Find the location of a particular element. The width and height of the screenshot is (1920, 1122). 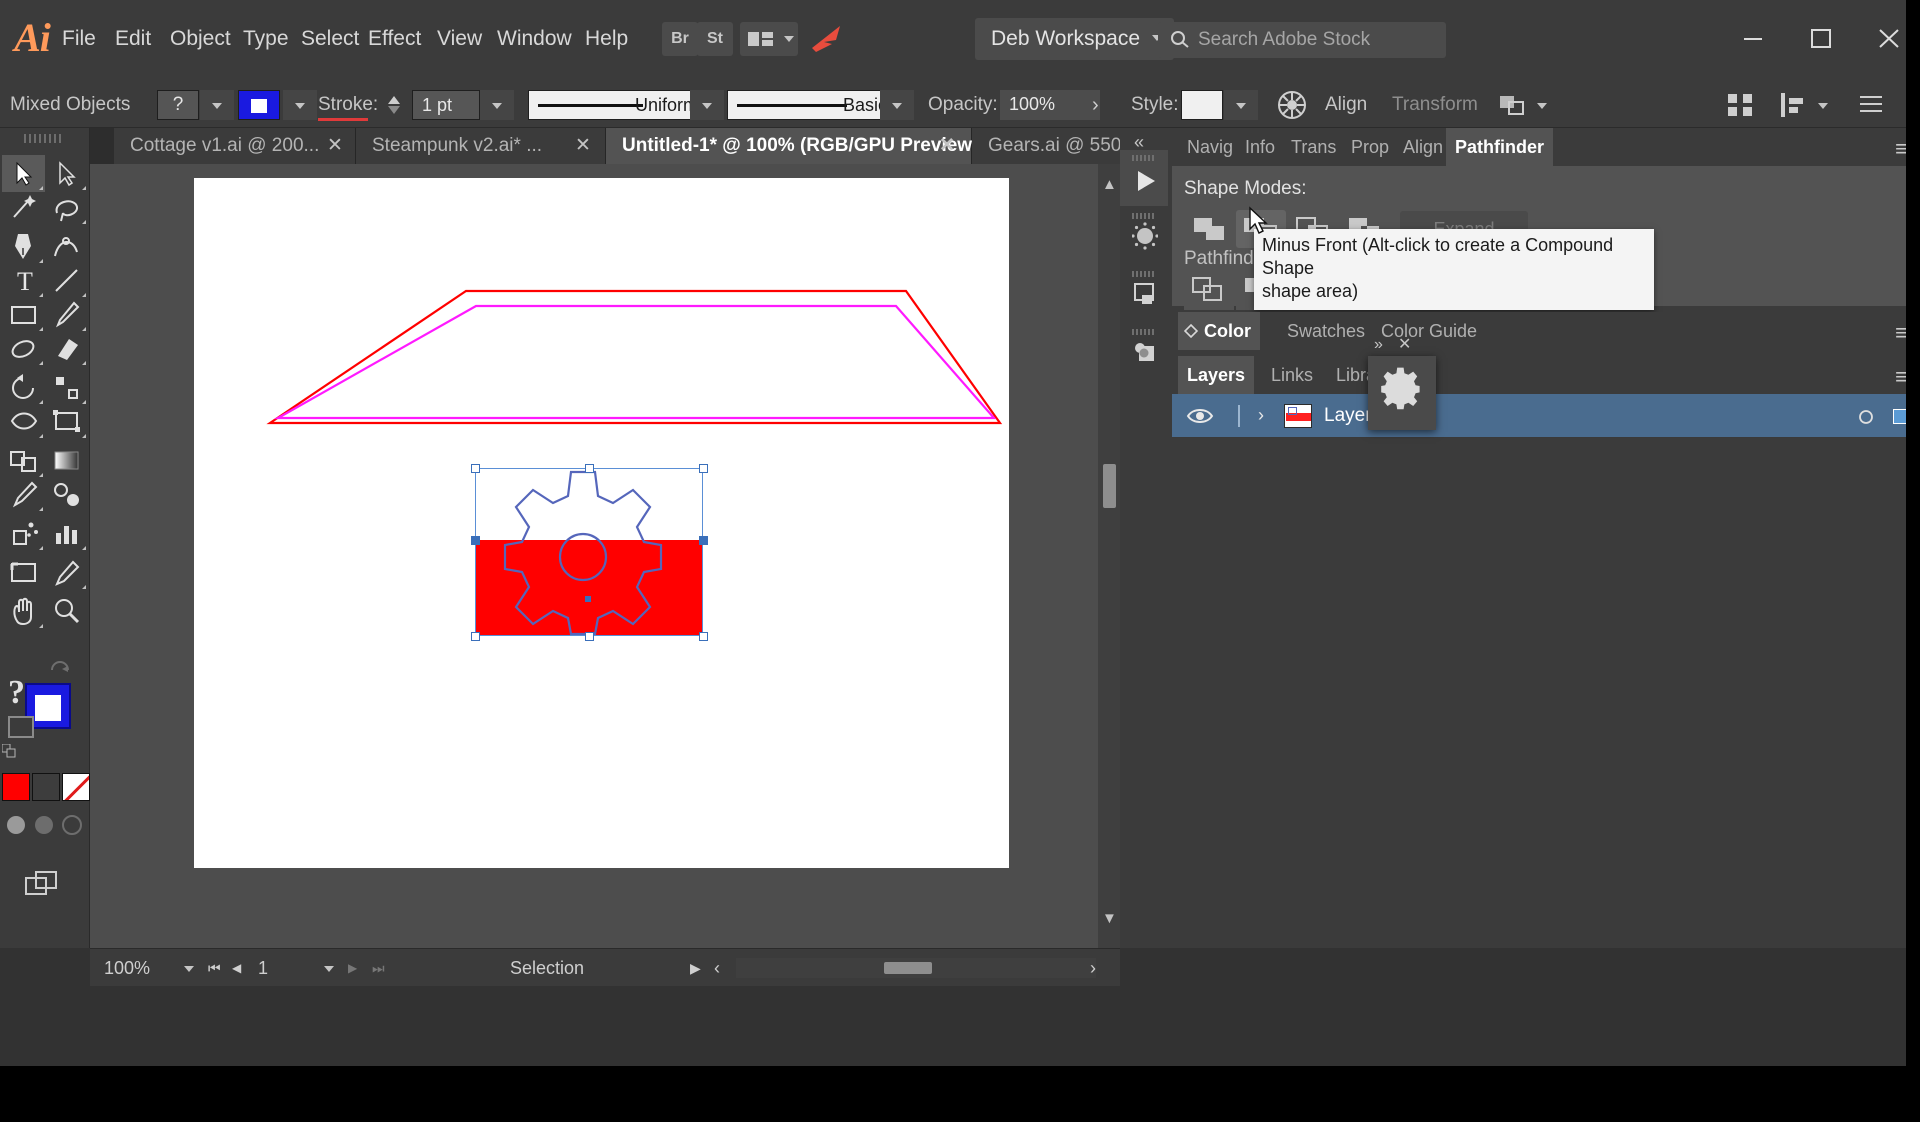

expand-layer-icon: › is located at coordinates (1261, 415).